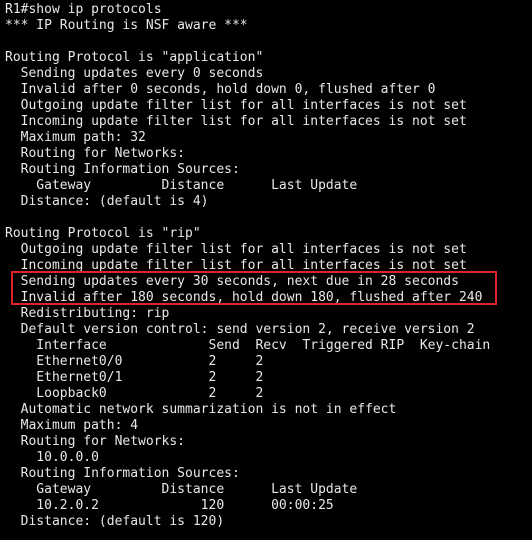 This screenshot has height=540, width=532. I want to click on terminal-line: 10.2.0.2 120 00:00:25, so click(169, 505).